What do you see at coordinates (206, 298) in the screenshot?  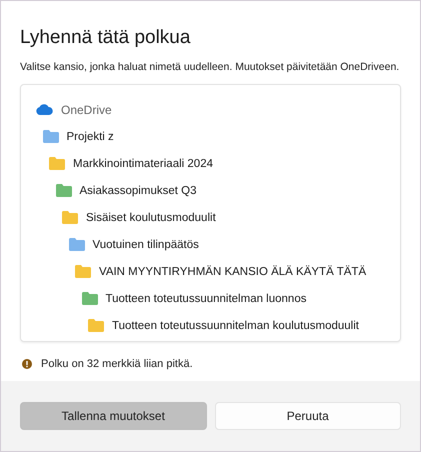 I see `folder-name: Tuotteen toteutussuunnitelman luonnos` at bounding box center [206, 298].